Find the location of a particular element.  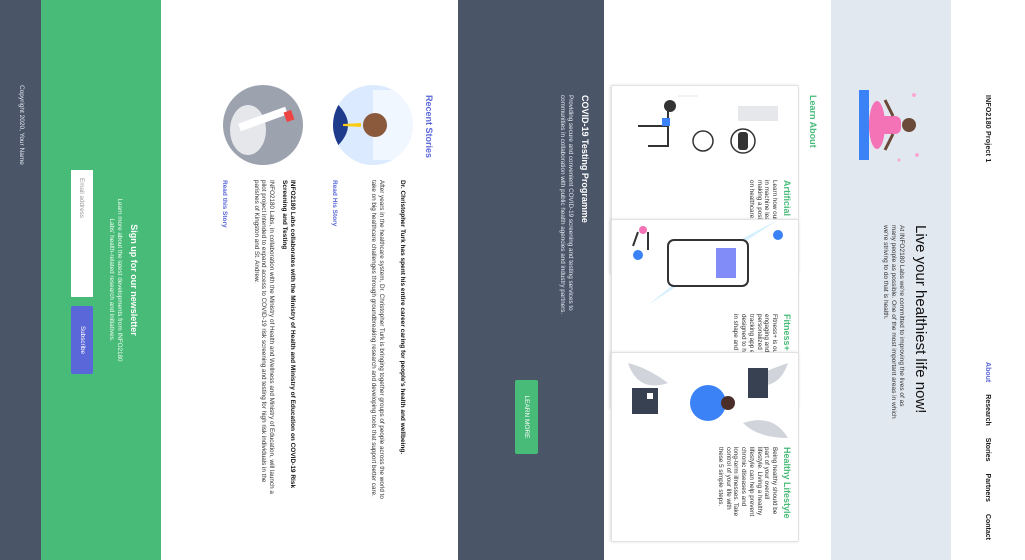

runner-head-shape is located at coordinates (643, 230).